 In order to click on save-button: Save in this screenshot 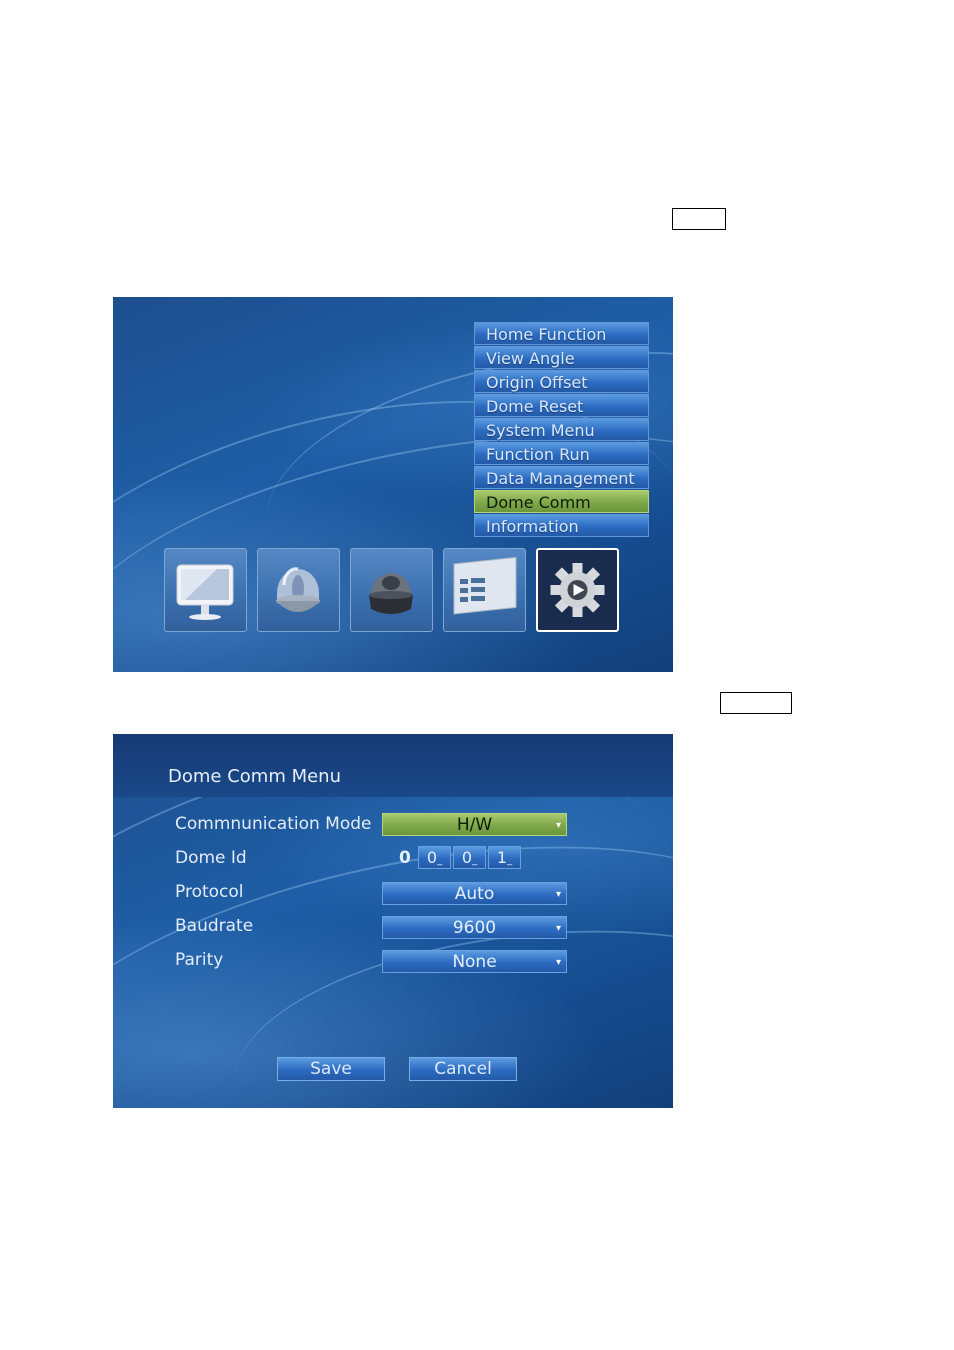, I will do `click(331, 1069)`.